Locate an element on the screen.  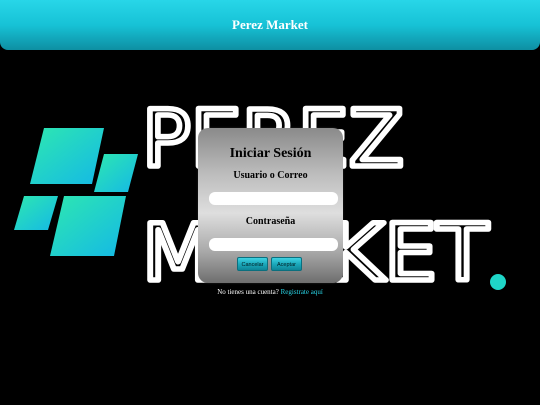
logo-tile-bottom-right is located at coordinates (88, 226).